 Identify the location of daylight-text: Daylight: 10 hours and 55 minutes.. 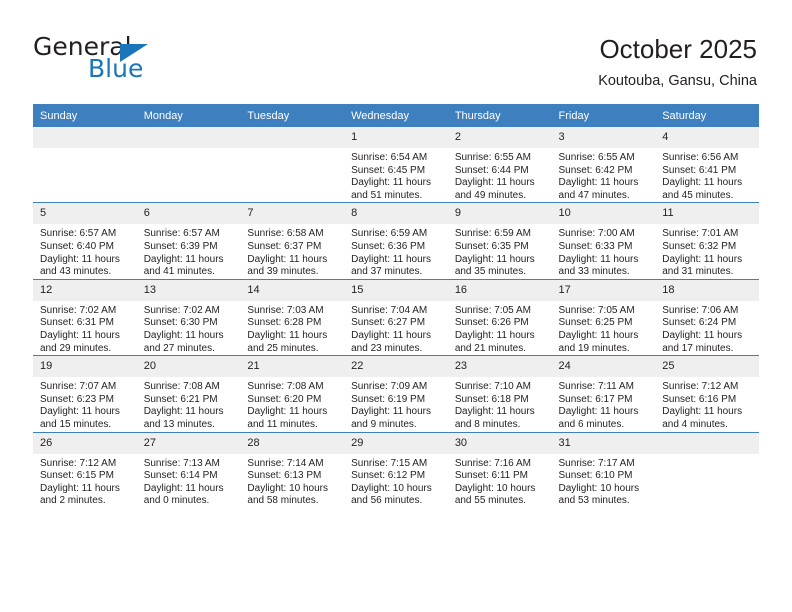
(495, 494).